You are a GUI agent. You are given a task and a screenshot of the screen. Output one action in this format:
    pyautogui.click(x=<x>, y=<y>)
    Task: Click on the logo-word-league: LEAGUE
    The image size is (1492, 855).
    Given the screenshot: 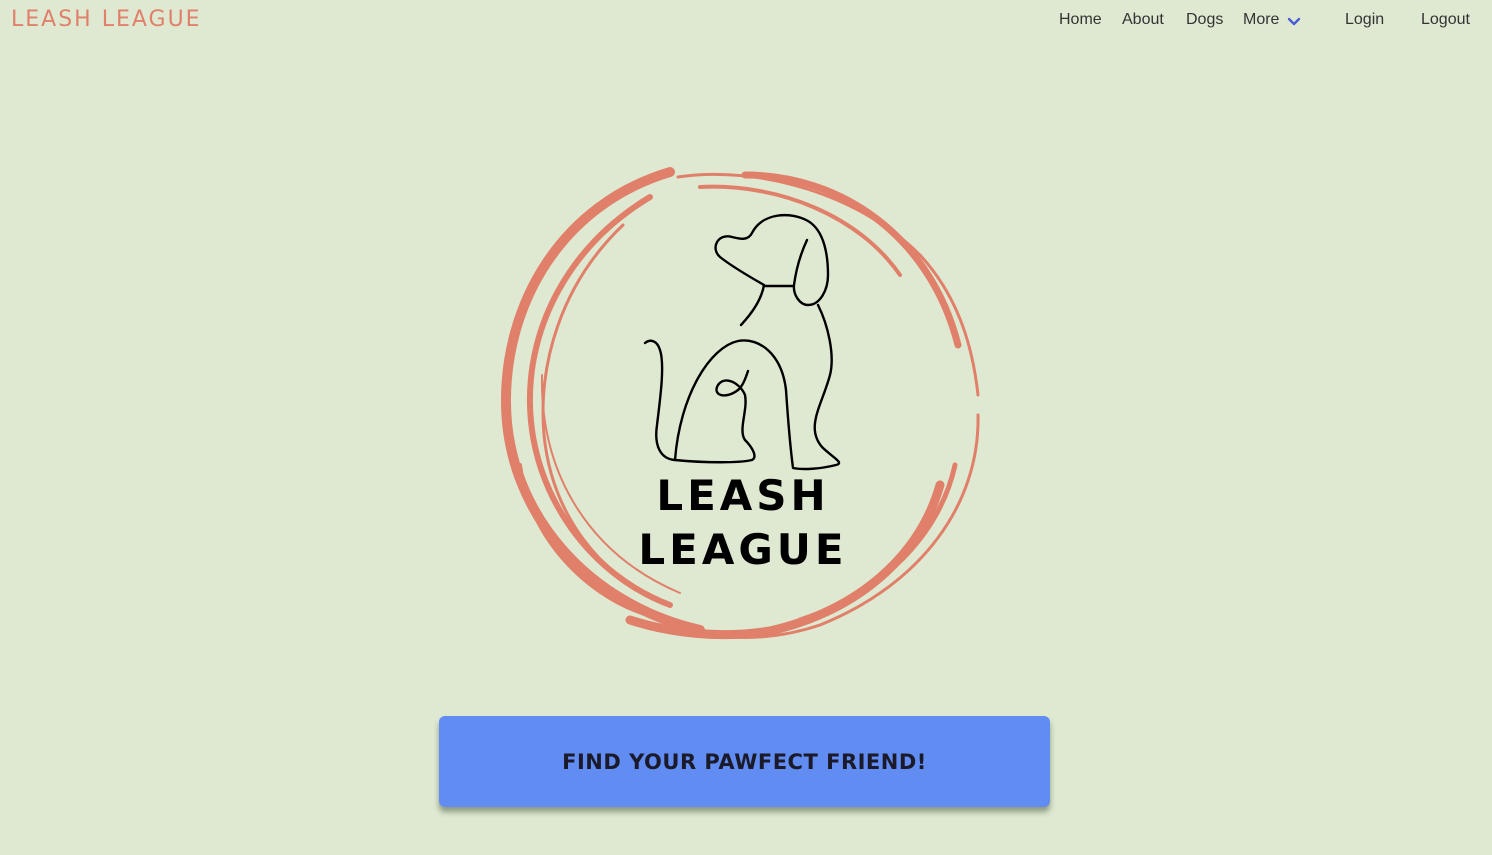 What is the action you would take?
    pyautogui.click(x=742, y=549)
    